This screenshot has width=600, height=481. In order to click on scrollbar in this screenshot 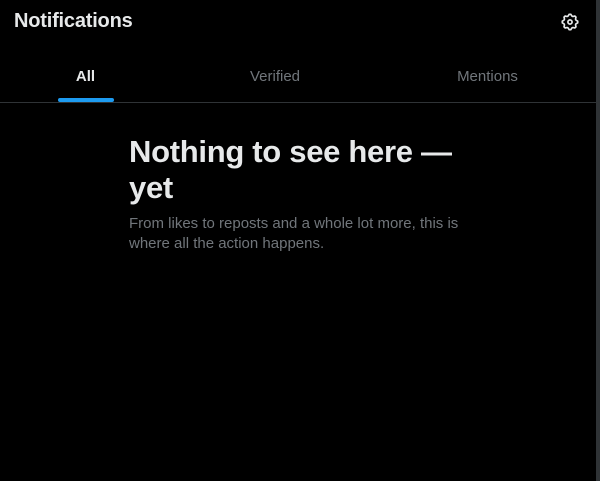, I will do `click(598, 240)`.